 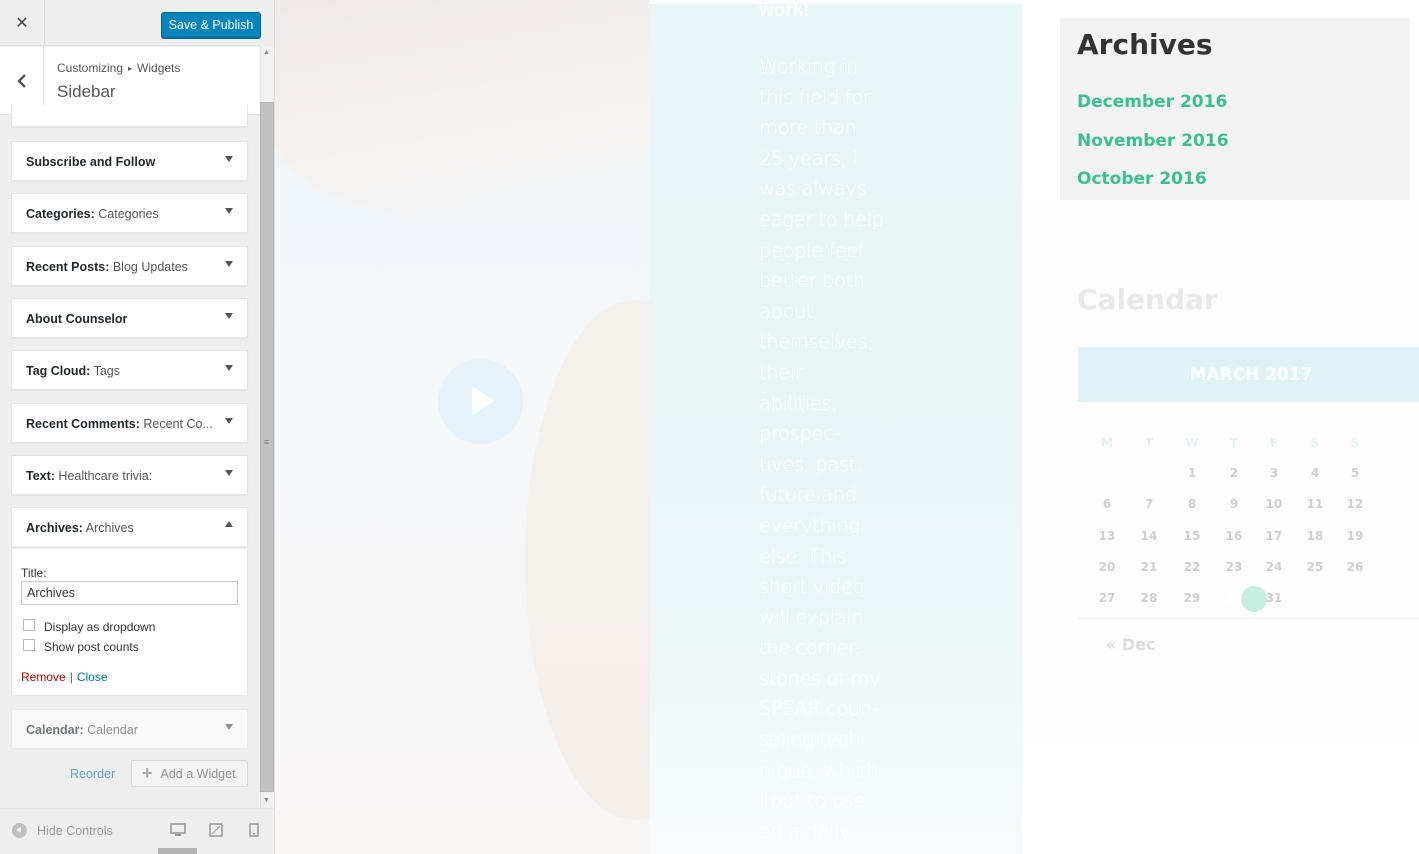 I want to click on calendar-day: 14, so click(x=1149, y=536).